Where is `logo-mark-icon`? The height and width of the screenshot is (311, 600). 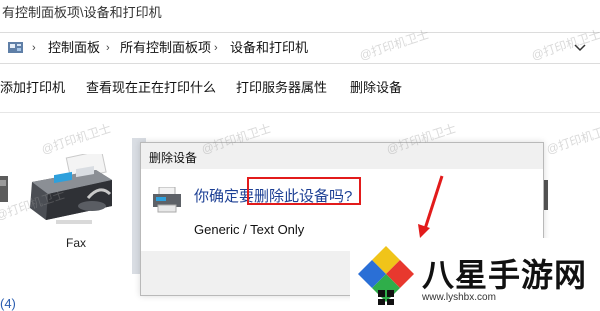
logo-mark-icon is located at coordinates (386, 275).